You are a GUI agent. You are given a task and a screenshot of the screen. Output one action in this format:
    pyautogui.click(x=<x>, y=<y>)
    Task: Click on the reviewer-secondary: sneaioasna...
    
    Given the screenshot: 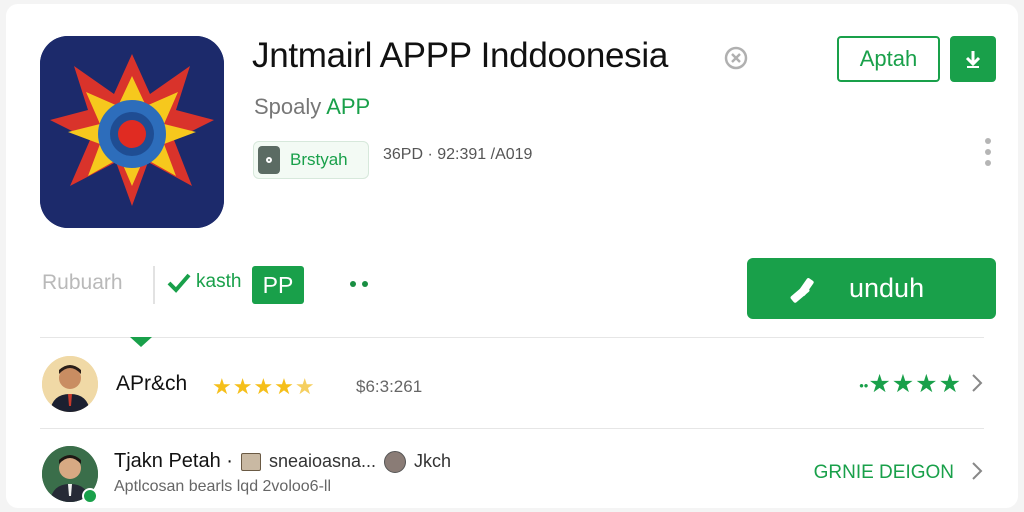 What is the action you would take?
    pyautogui.click(x=322, y=461)
    